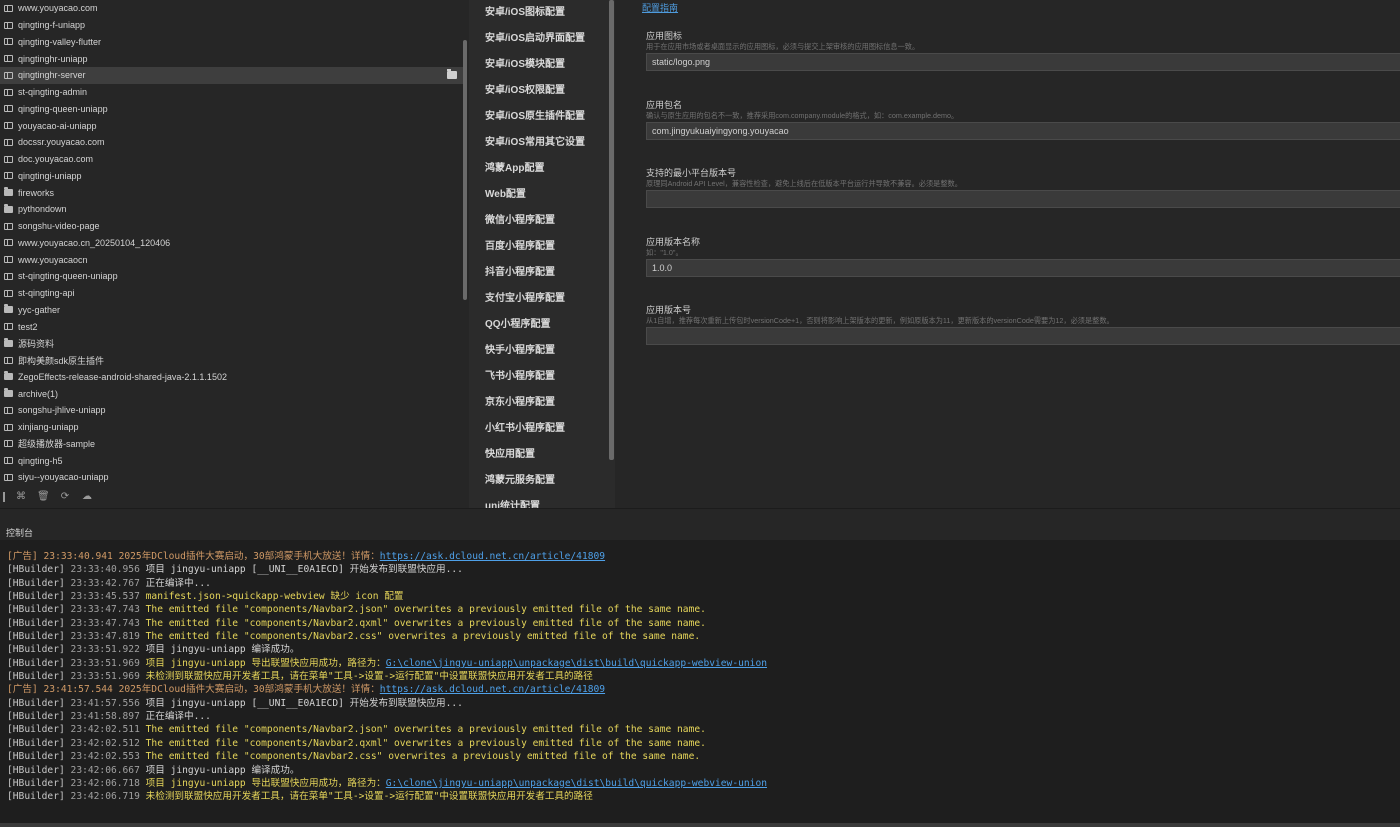  What do you see at coordinates (231, 109) in the screenshot?
I see `tree-item: qingting-queen-uniapp` at bounding box center [231, 109].